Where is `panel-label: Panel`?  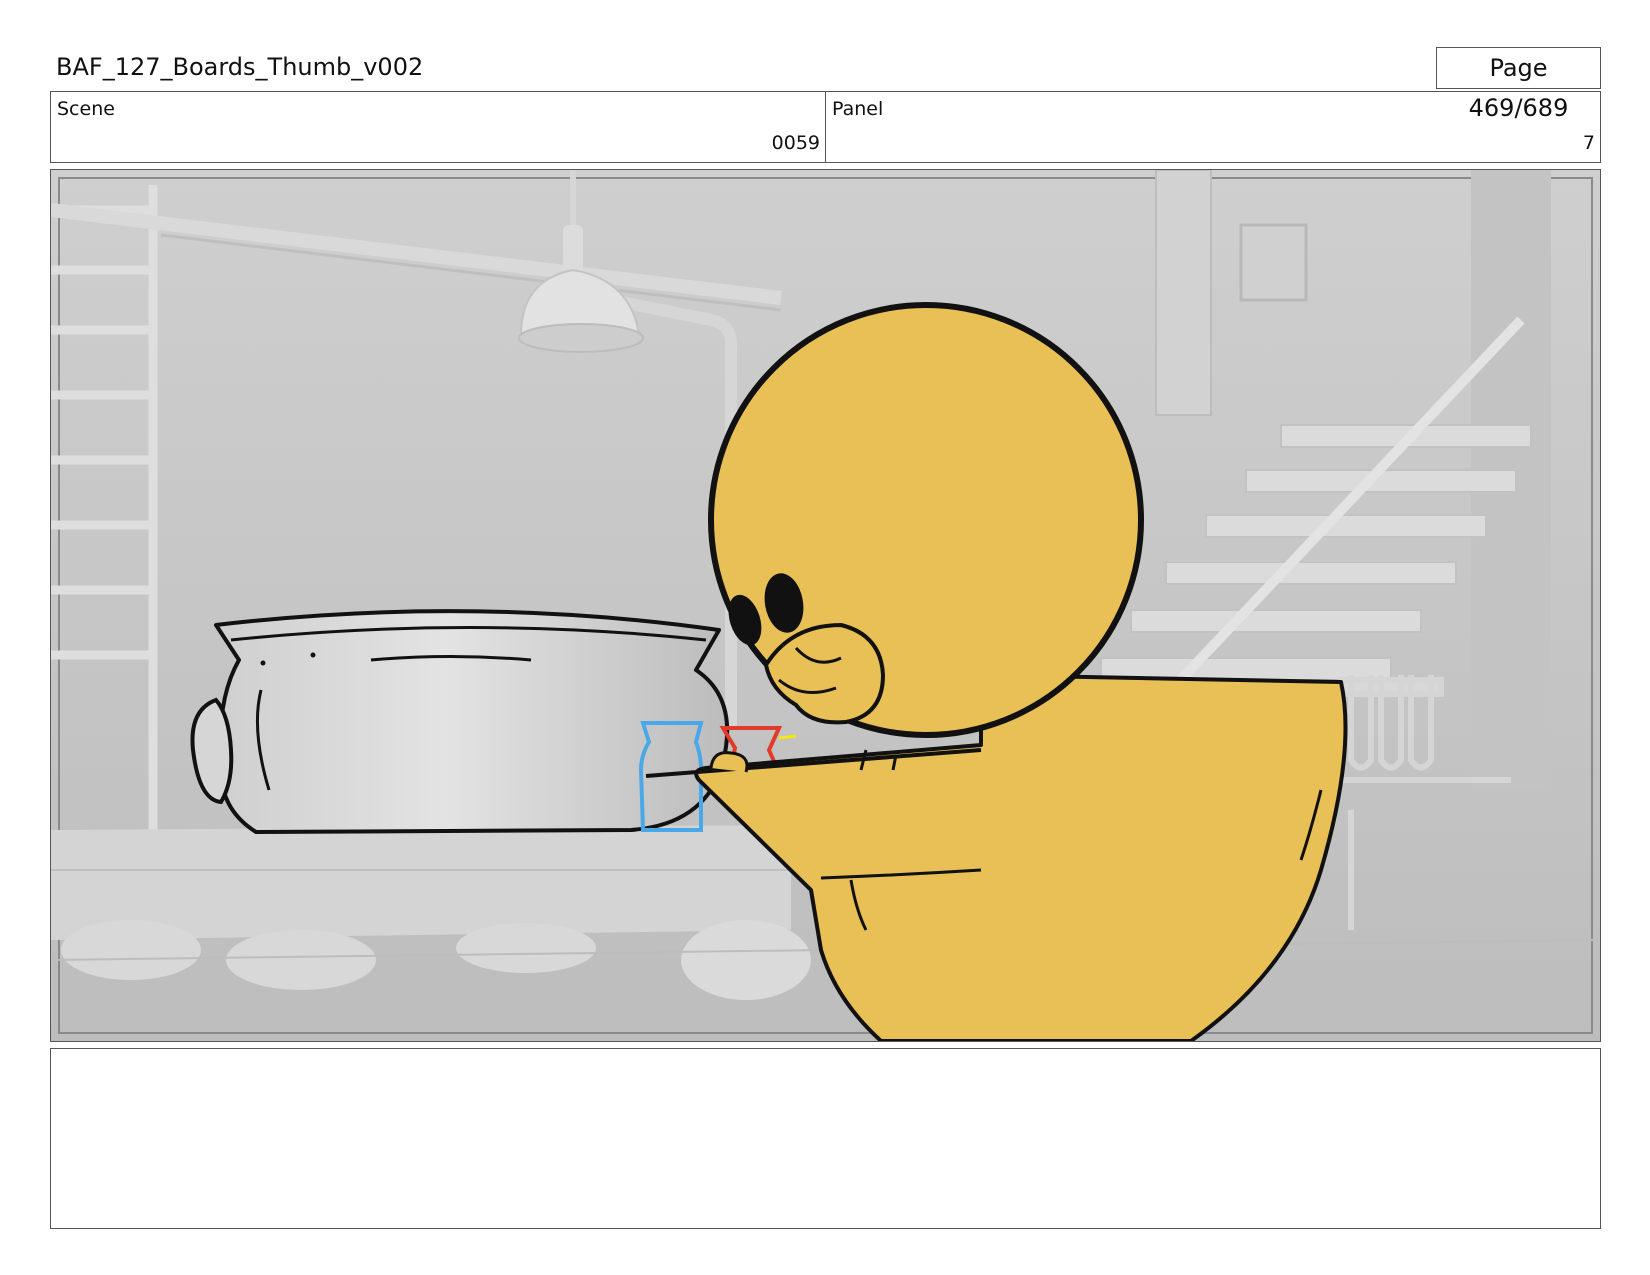 panel-label: Panel is located at coordinates (858, 109).